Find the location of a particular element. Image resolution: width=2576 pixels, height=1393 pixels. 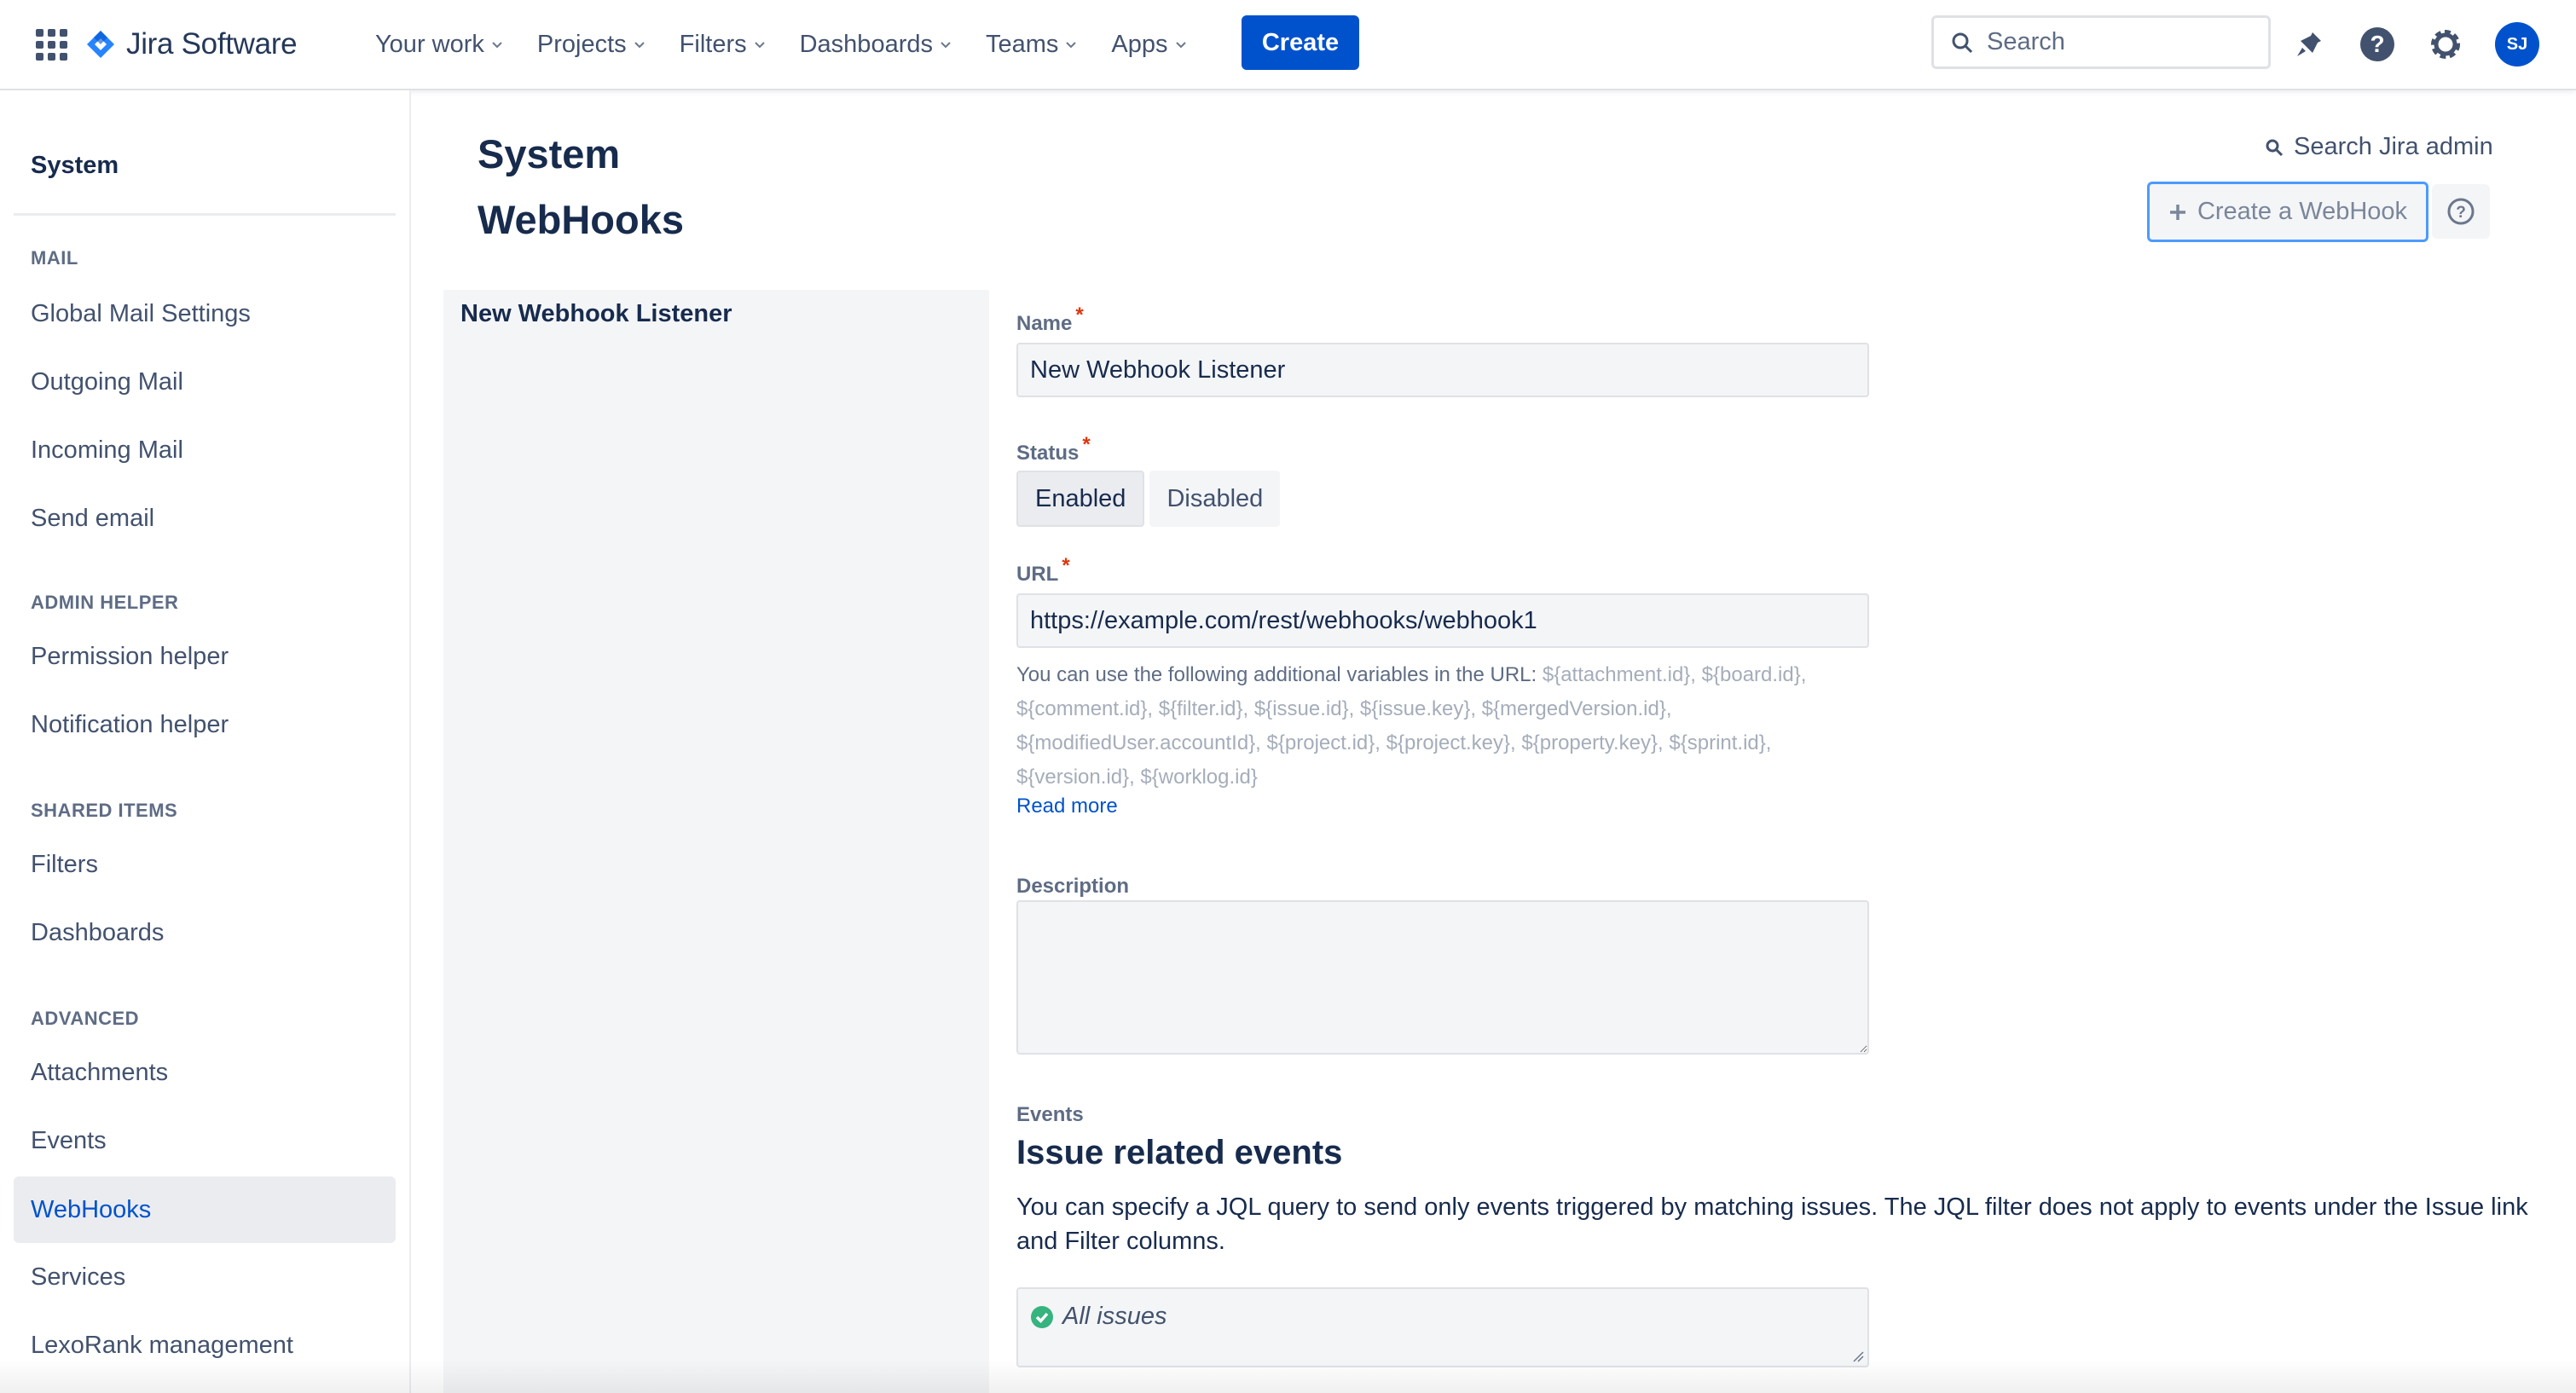

nav-projects: Projects is located at coordinates (591, 45).